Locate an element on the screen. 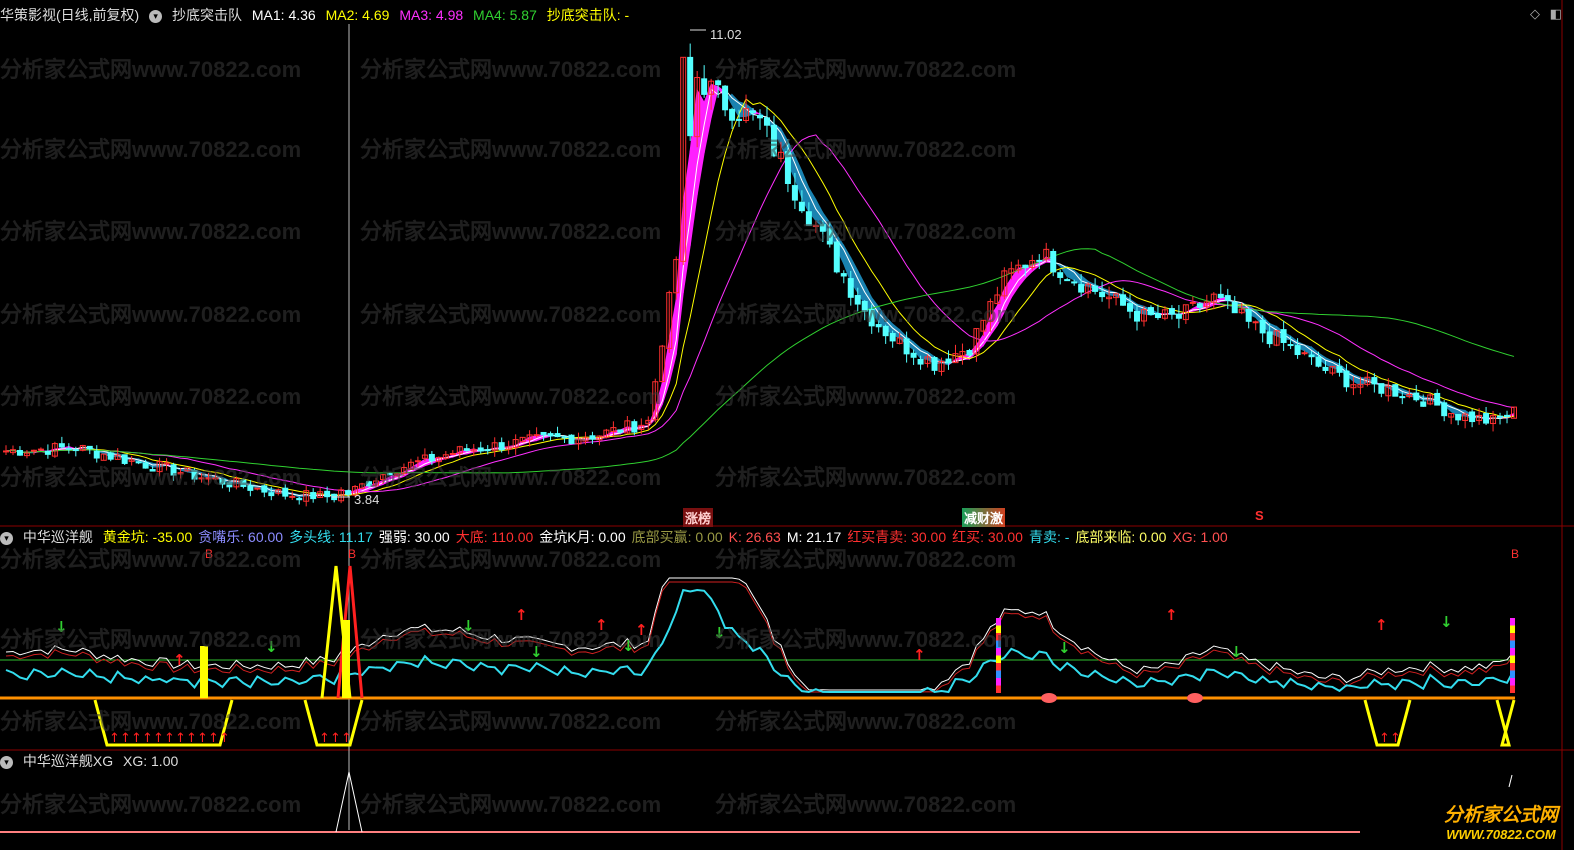 The image size is (1574, 850). ma1-label: MA1: 4.36 is located at coordinates (283, 15).